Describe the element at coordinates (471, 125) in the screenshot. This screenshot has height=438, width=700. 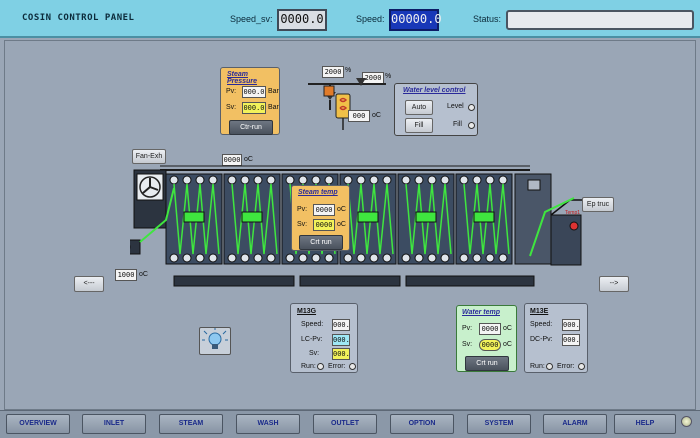
I see `fill-indicator` at that location.